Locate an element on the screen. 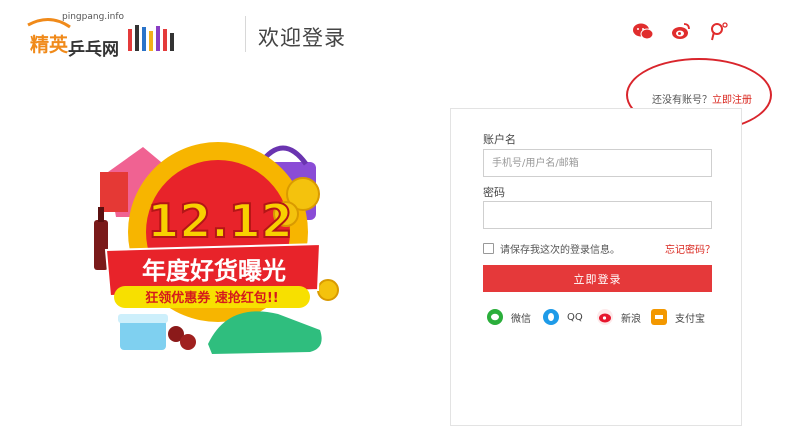  wechat-label: 微信 is located at coordinates (521, 319).